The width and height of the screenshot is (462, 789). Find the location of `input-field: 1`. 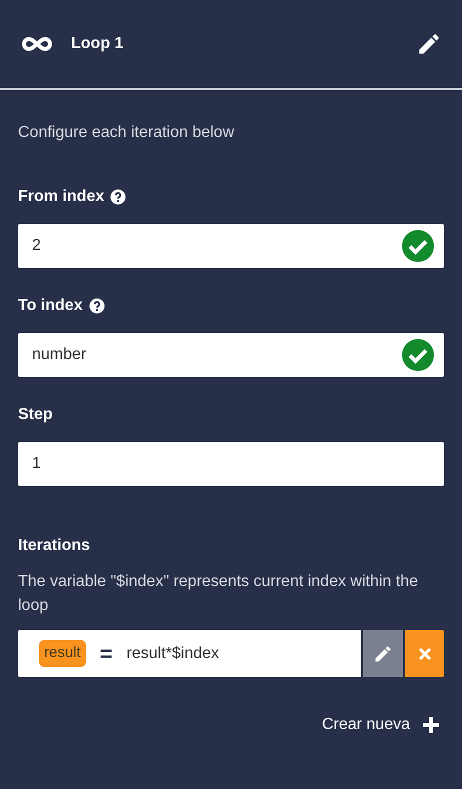

input-field: 1 is located at coordinates (231, 464).